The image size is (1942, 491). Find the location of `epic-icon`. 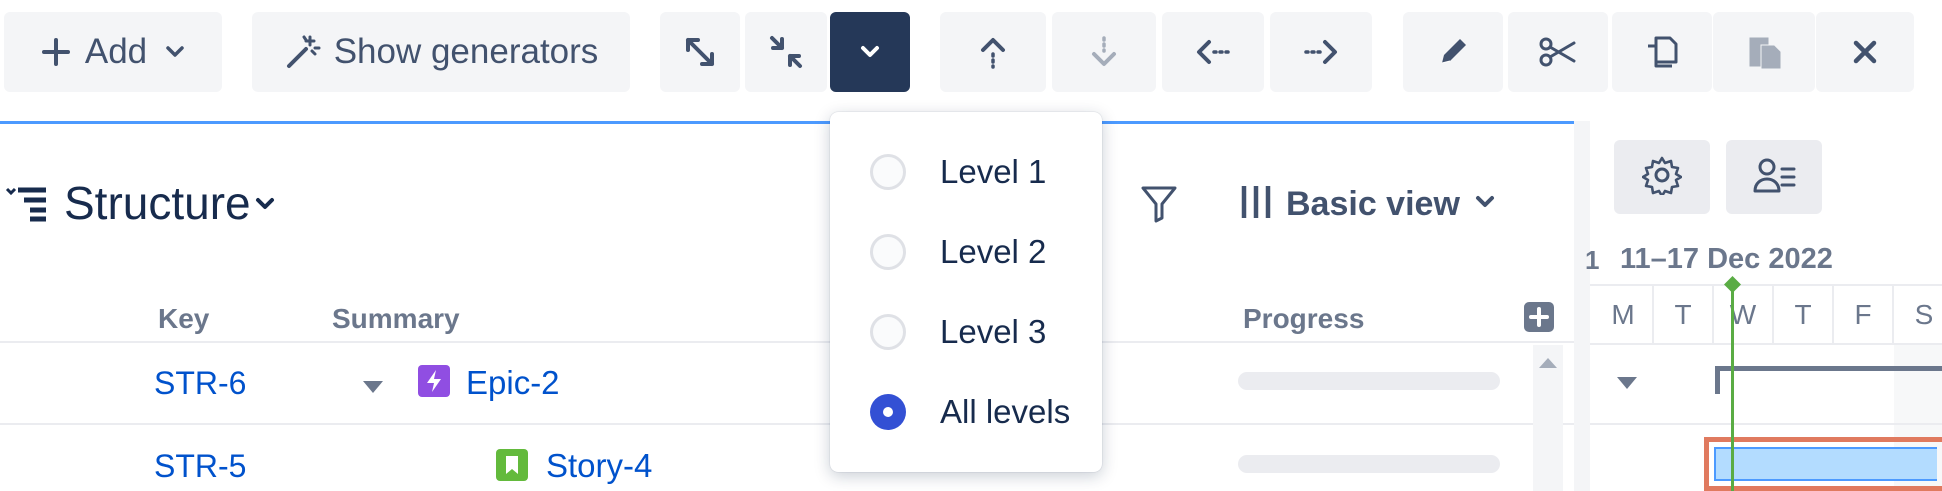

epic-icon is located at coordinates (434, 383).